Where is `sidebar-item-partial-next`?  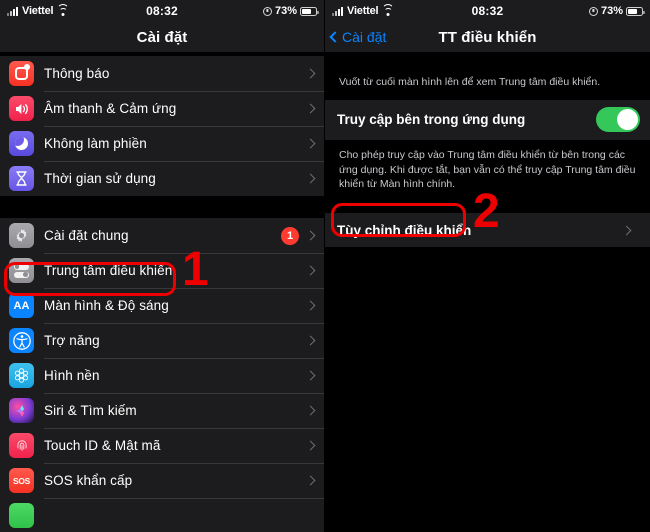 sidebar-item-partial-next is located at coordinates (162, 515).